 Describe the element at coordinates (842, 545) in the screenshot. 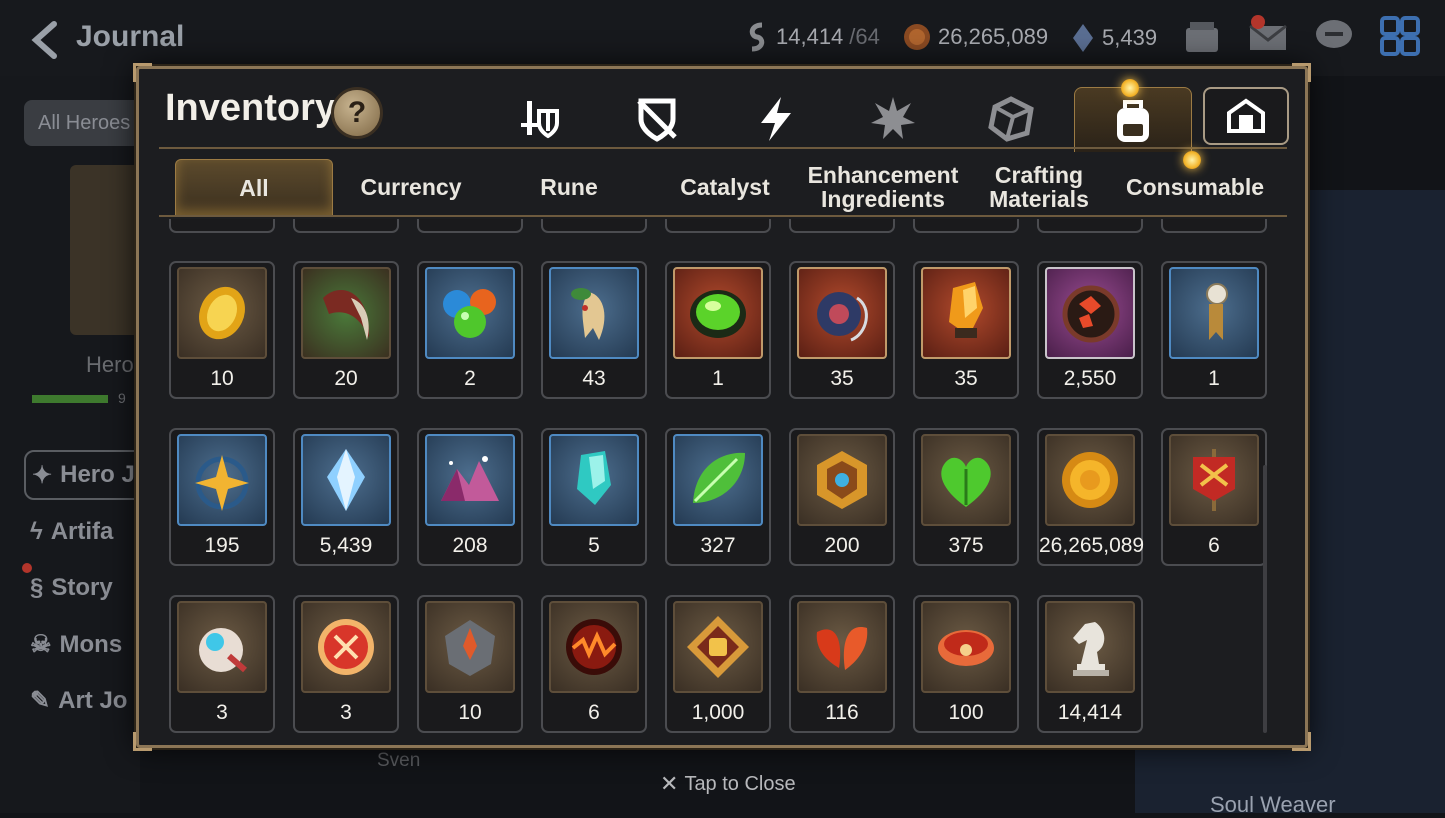

I see `item-count: 200` at that location.